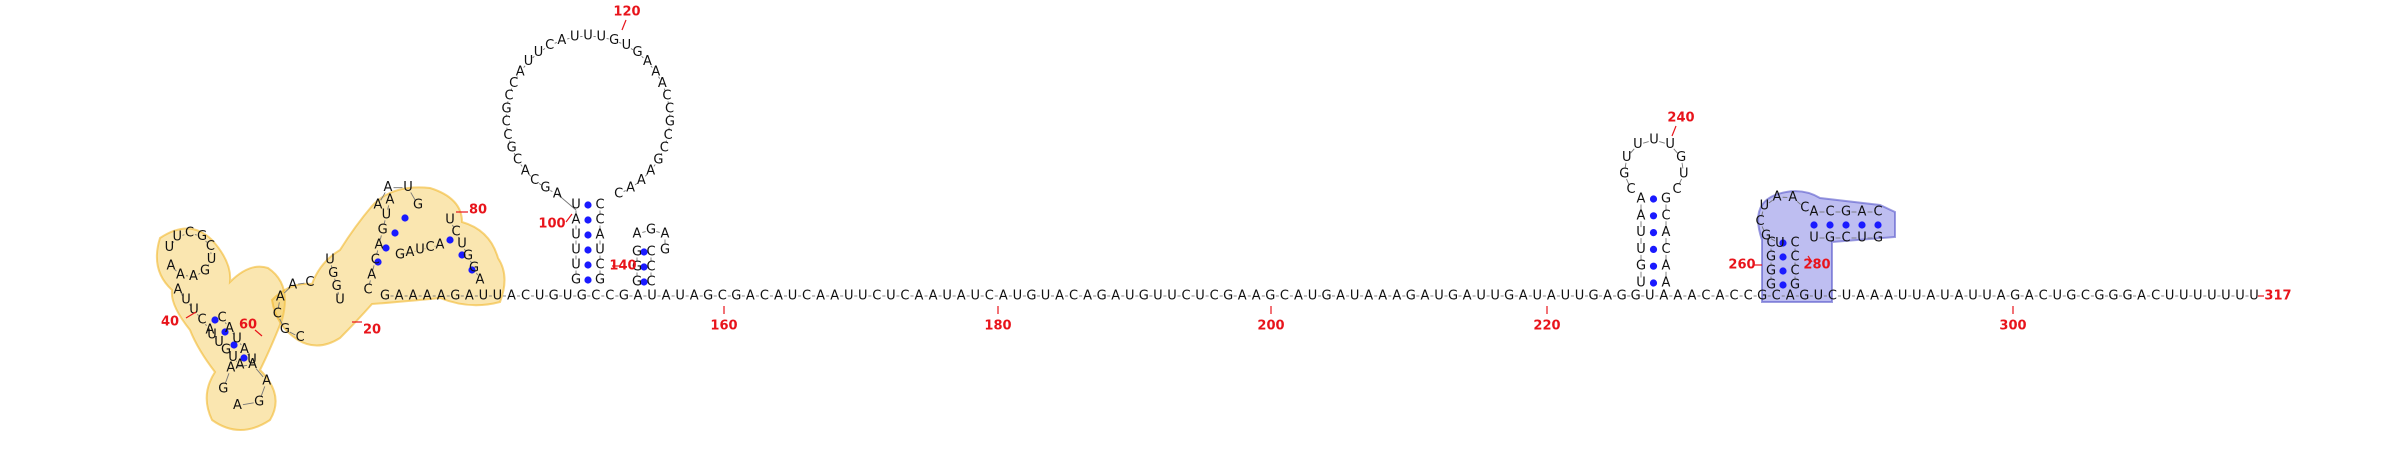 The height and width of the screenshot is (454, 2400). Describe the element at coordinates (170, 322) in the screenshot. I see `position-label: 40` at that location.